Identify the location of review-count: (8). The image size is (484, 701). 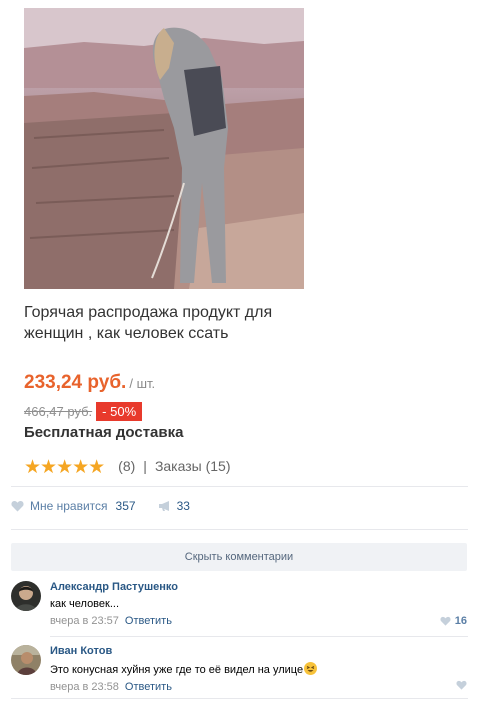
(127, 466).